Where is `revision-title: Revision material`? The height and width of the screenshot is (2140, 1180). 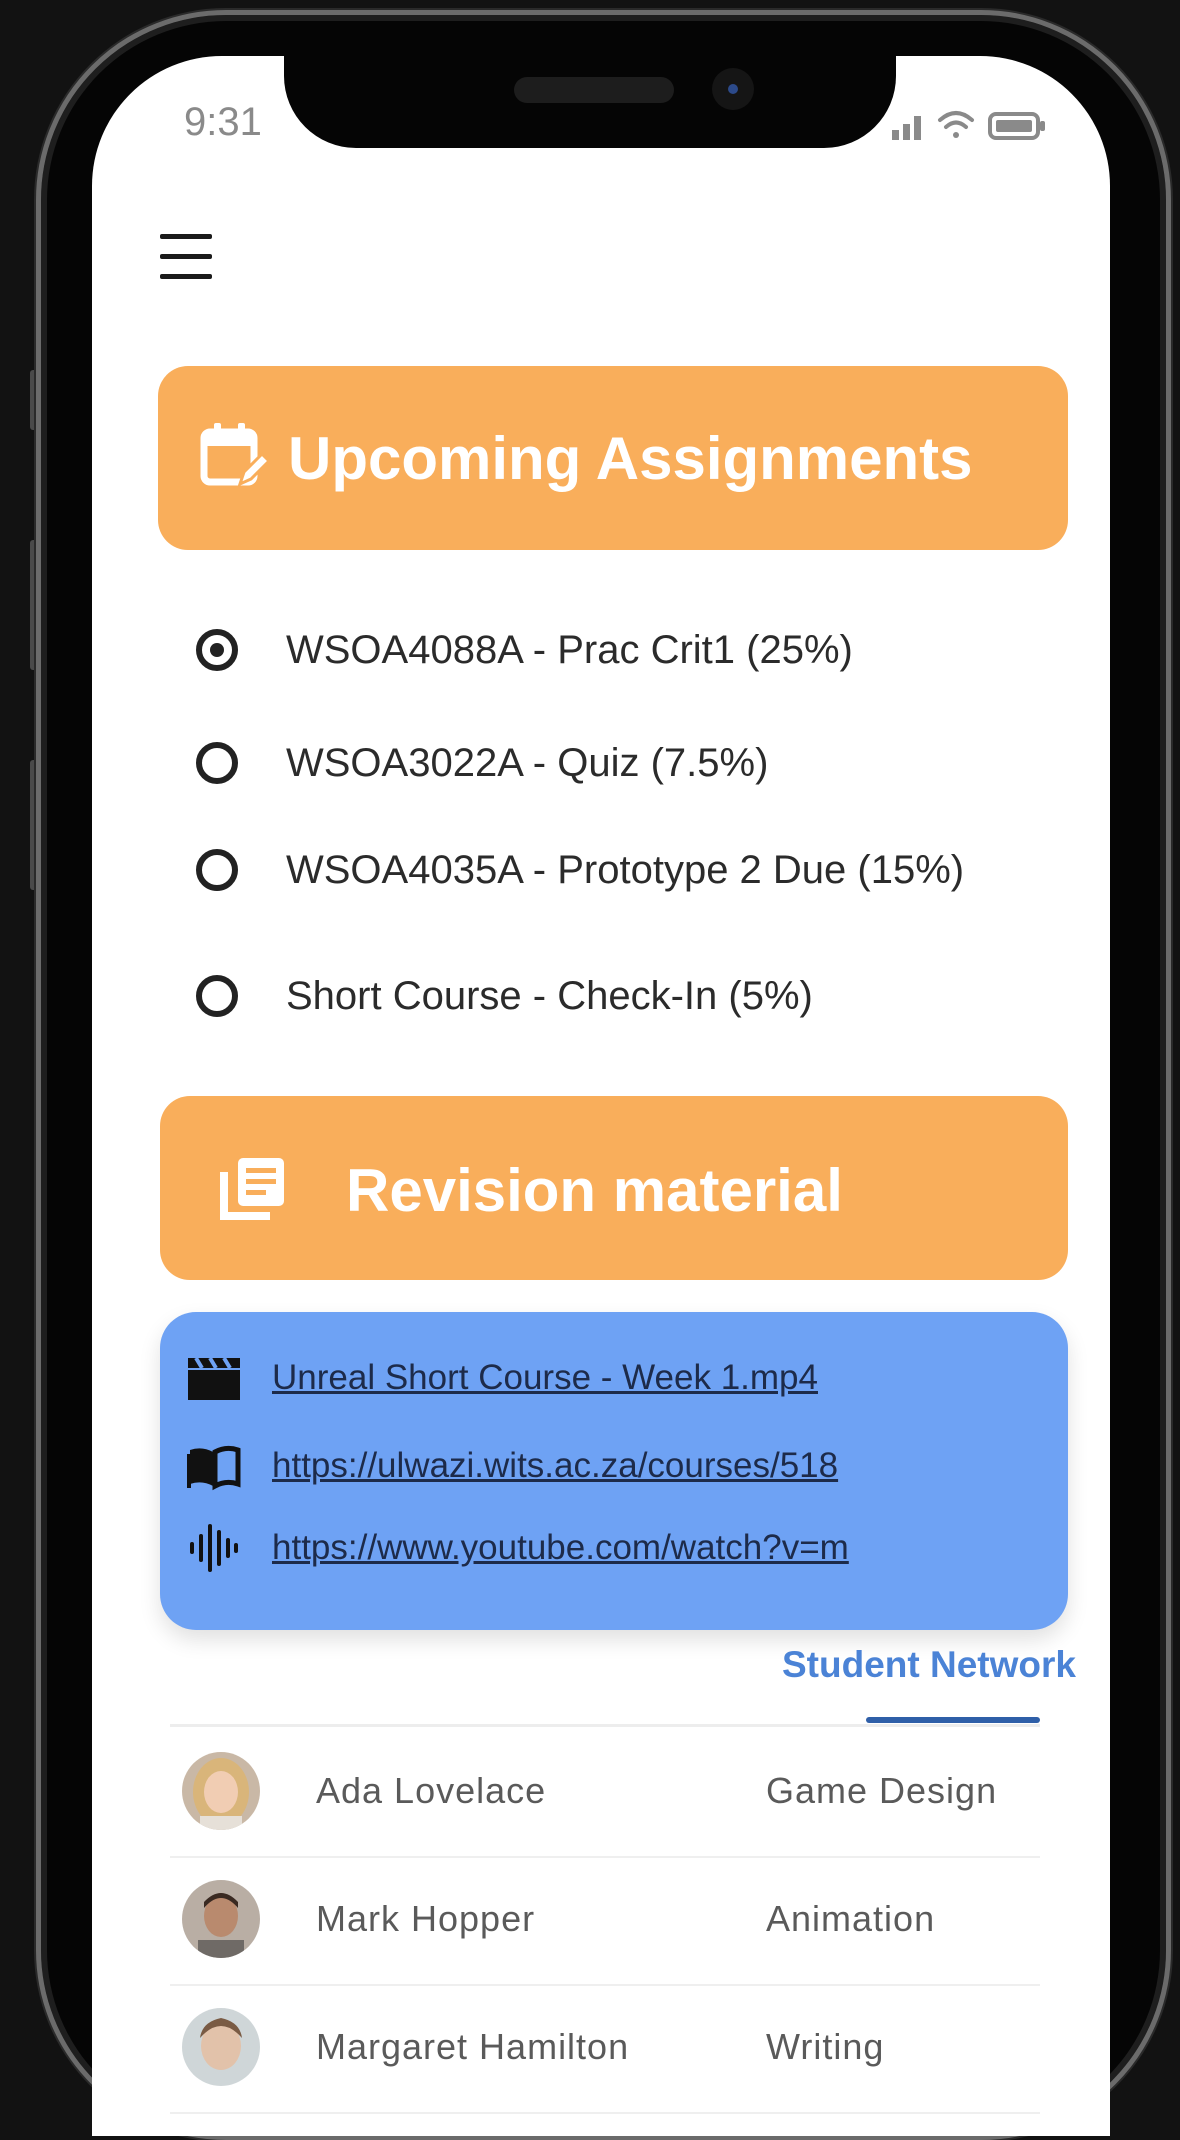
revision-title: Revision material is located at coordinates (594, 1190).